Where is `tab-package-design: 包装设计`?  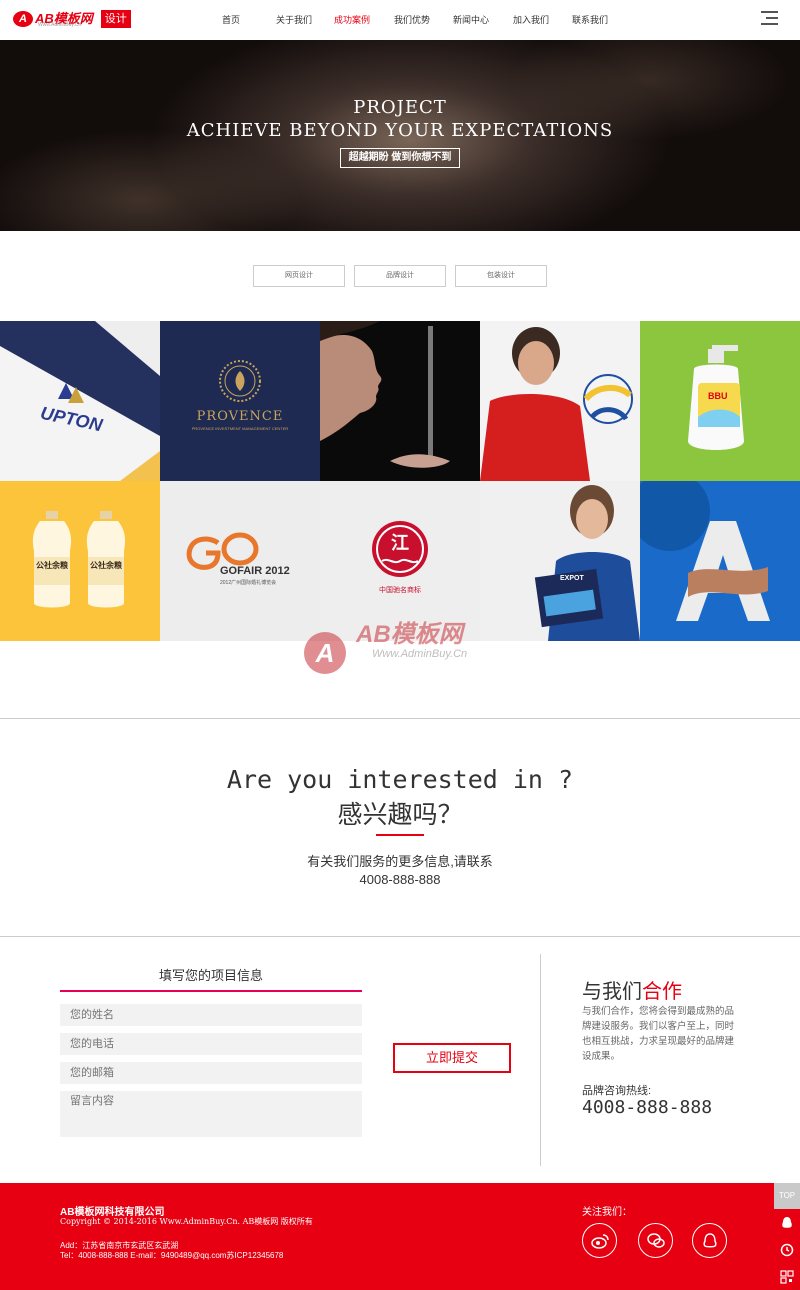 tab-package-design: 包装设计 is located at coordinates (501, 276).